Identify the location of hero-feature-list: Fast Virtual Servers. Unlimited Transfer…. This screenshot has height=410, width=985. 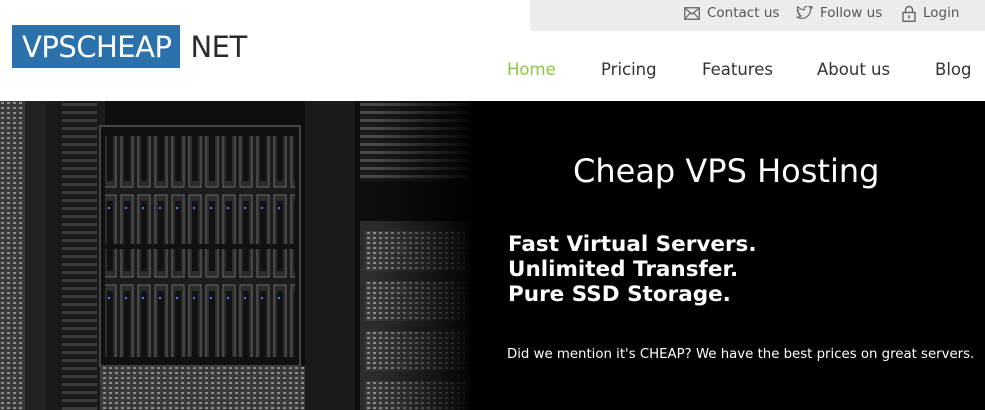
(632, 269).